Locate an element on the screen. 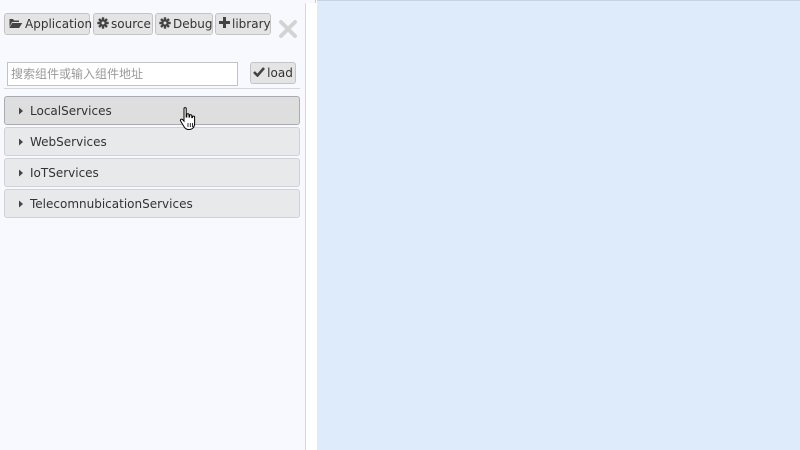 The height and width of the screenshot is (450, 800). load-button: load is located at coordinates (273, 73).